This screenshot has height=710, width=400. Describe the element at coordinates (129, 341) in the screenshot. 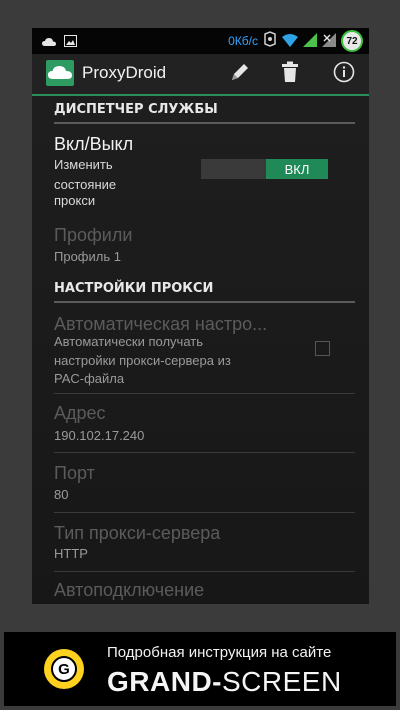

I see `pref-auto-summary-line: Автоматически получать` at that location.